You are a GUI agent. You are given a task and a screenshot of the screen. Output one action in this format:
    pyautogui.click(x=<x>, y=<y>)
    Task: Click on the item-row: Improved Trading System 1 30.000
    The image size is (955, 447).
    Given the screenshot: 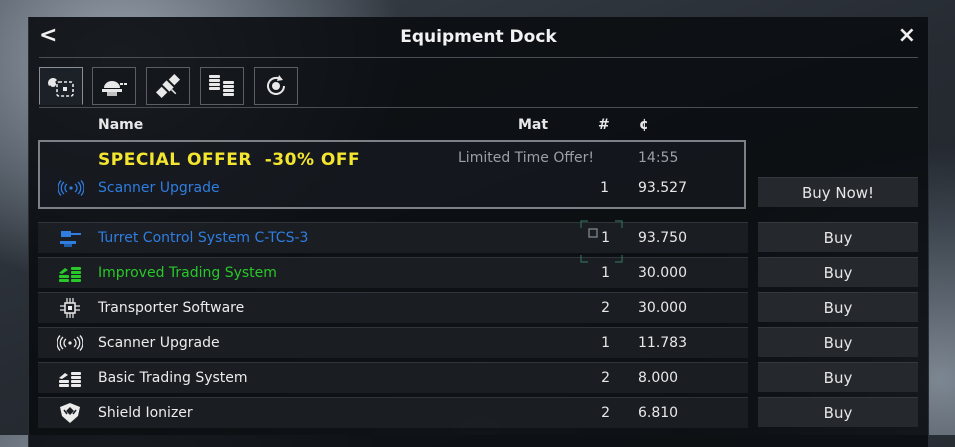 What is the action you would take?
    pyautogui.click(x=393, y=272)
    